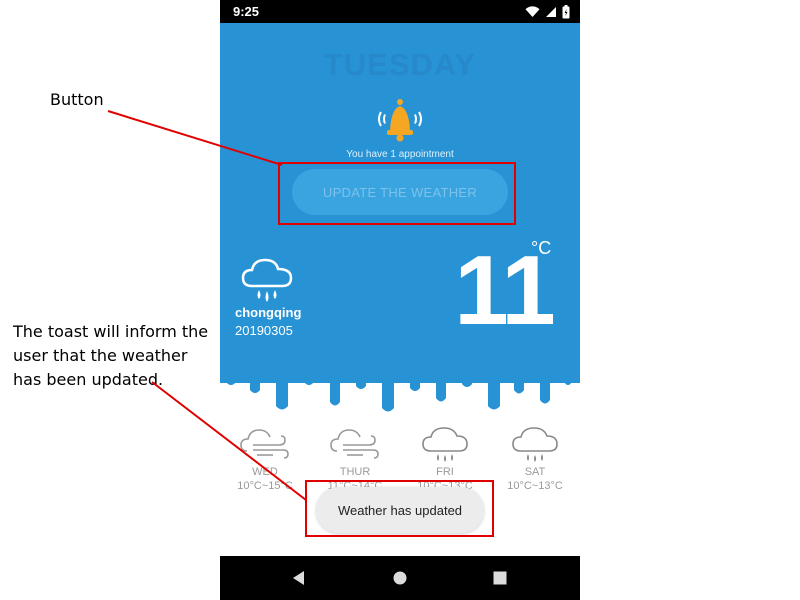 Image resolution: width=800 pixels, height=600 pixels. I want to click on recents-icon, so click(500, 578).